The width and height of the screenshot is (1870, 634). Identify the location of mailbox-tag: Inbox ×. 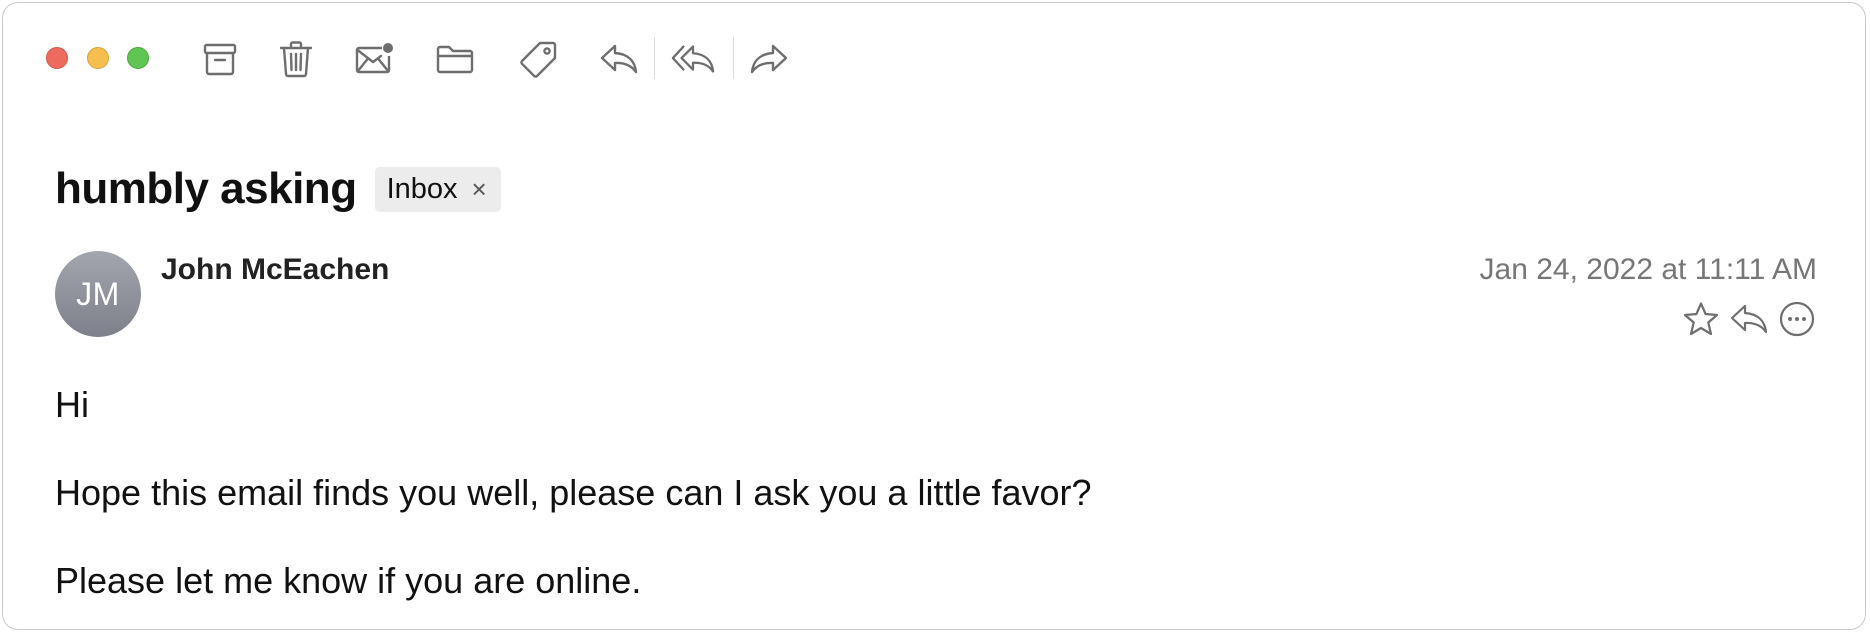
(437, 189).